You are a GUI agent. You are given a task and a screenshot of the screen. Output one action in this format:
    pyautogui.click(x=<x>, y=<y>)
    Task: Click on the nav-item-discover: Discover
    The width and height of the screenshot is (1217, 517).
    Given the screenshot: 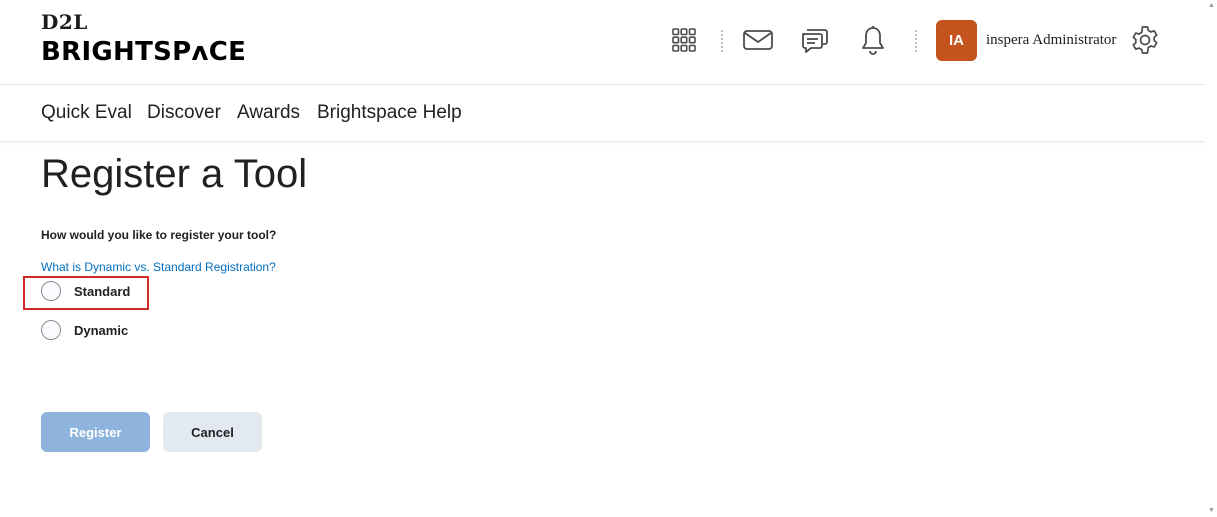 What is the action you would take?
    pyautogui.click(x=184, y=113)
    